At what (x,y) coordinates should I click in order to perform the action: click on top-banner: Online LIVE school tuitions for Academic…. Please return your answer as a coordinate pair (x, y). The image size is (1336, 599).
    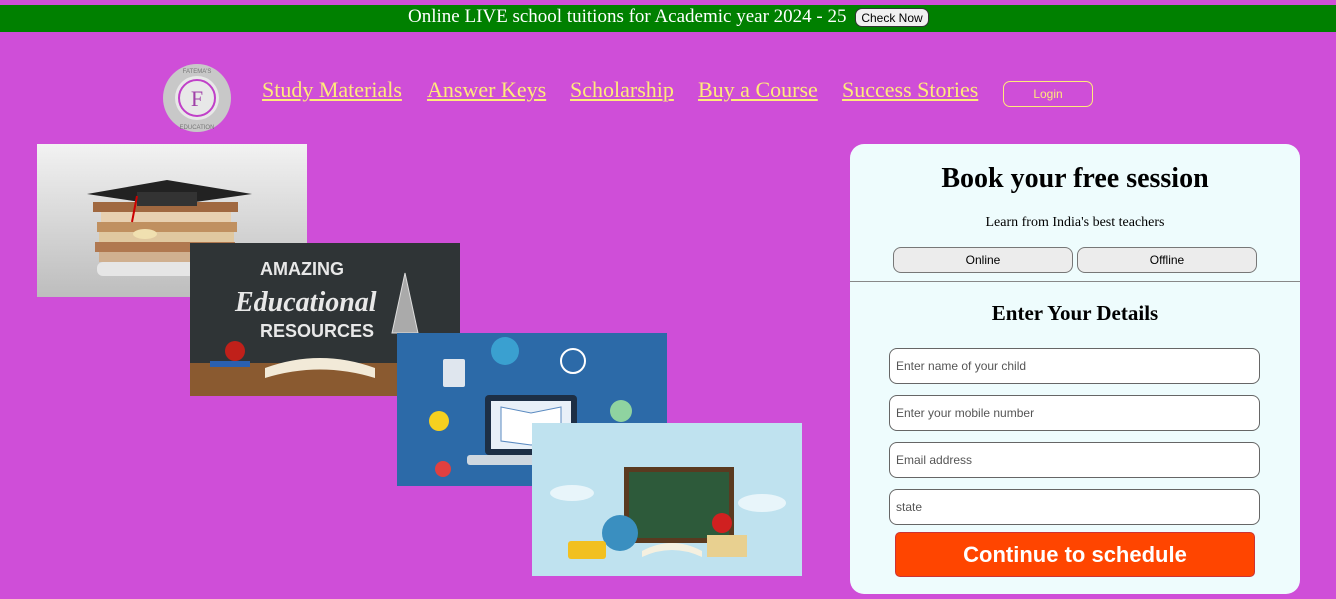
    Looking at the image, I should click on (668, 18).